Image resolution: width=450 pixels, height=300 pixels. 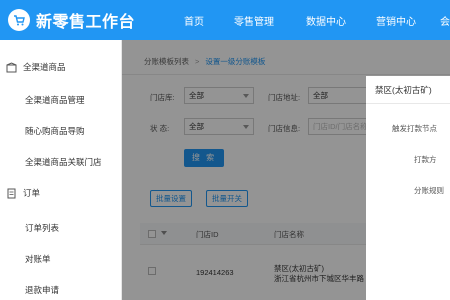 What do you see at coordinates (408, 188) in the screenshot?
I see `side-drawer: 禁区(太初古矿) 触发打款节点 打款方 分账规则` at bounding box center [408, 188].